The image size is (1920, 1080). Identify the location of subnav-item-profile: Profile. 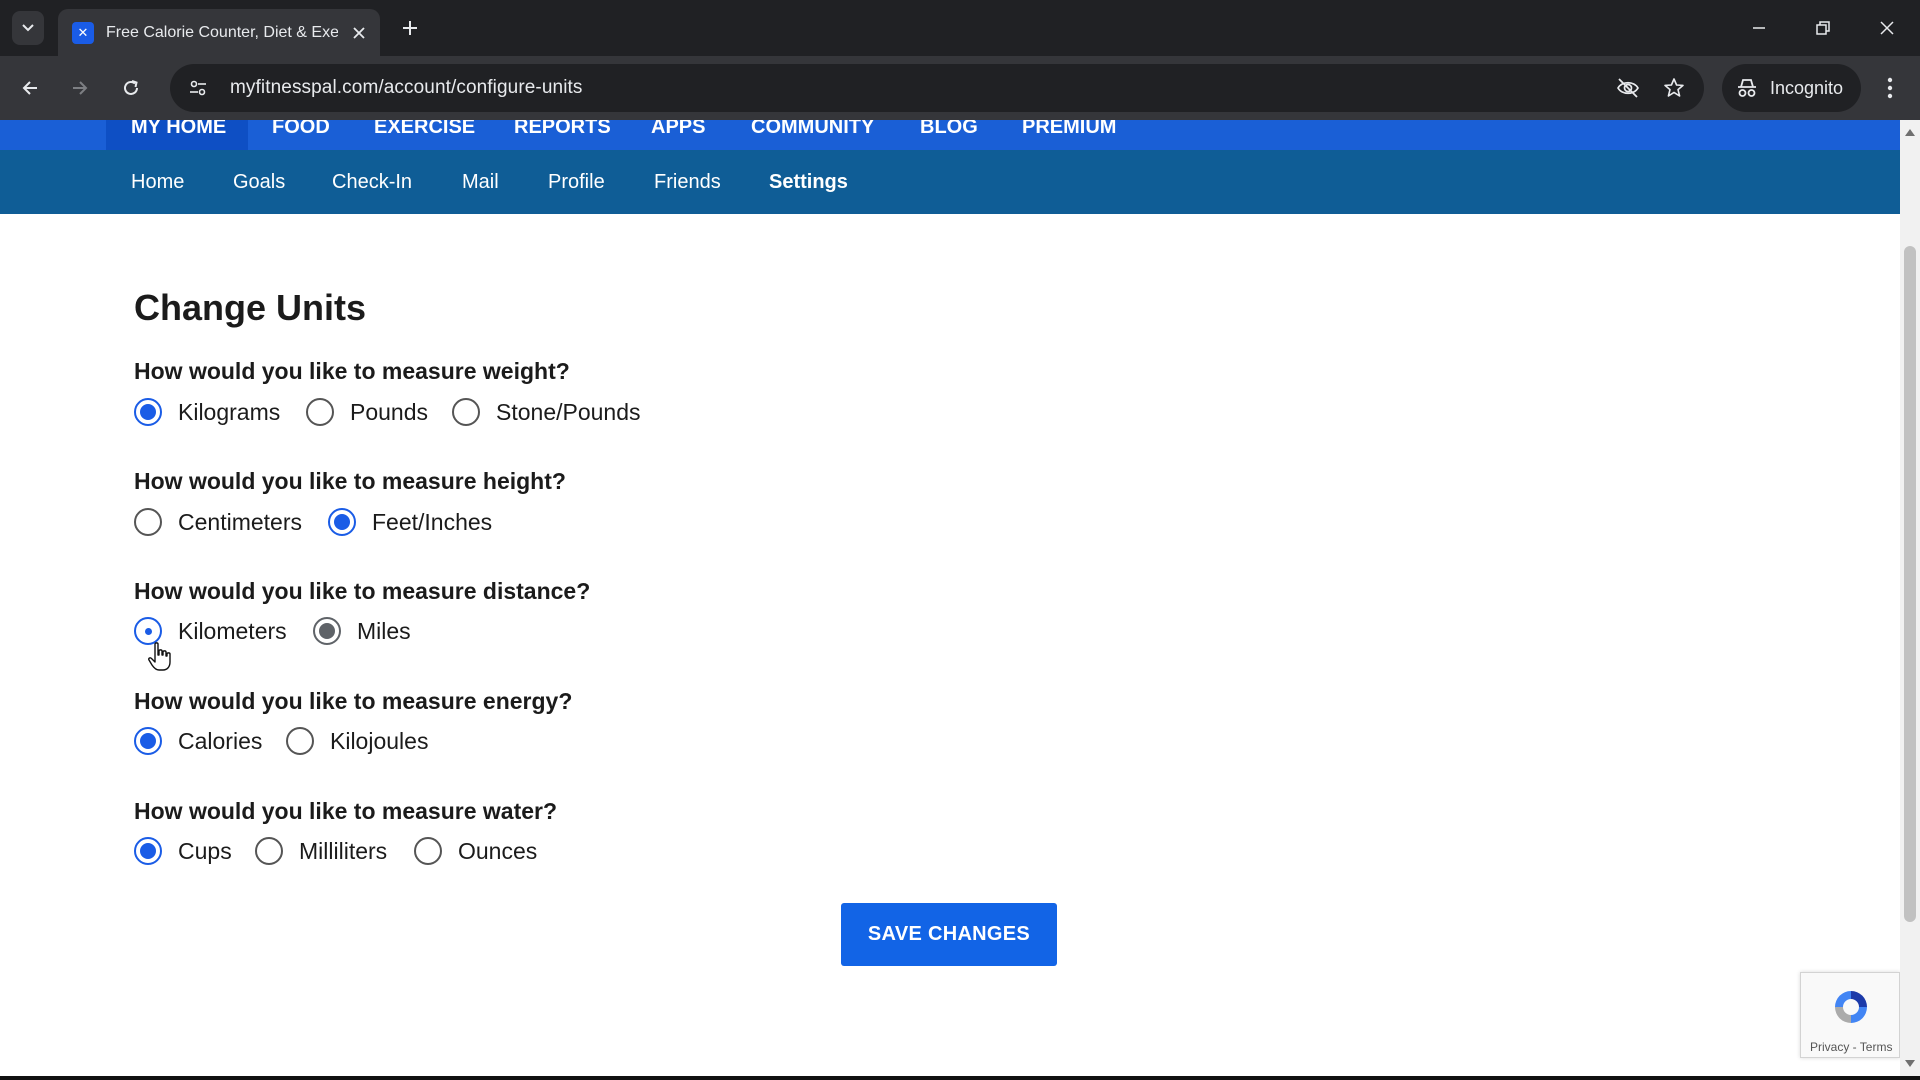
(576, 182).